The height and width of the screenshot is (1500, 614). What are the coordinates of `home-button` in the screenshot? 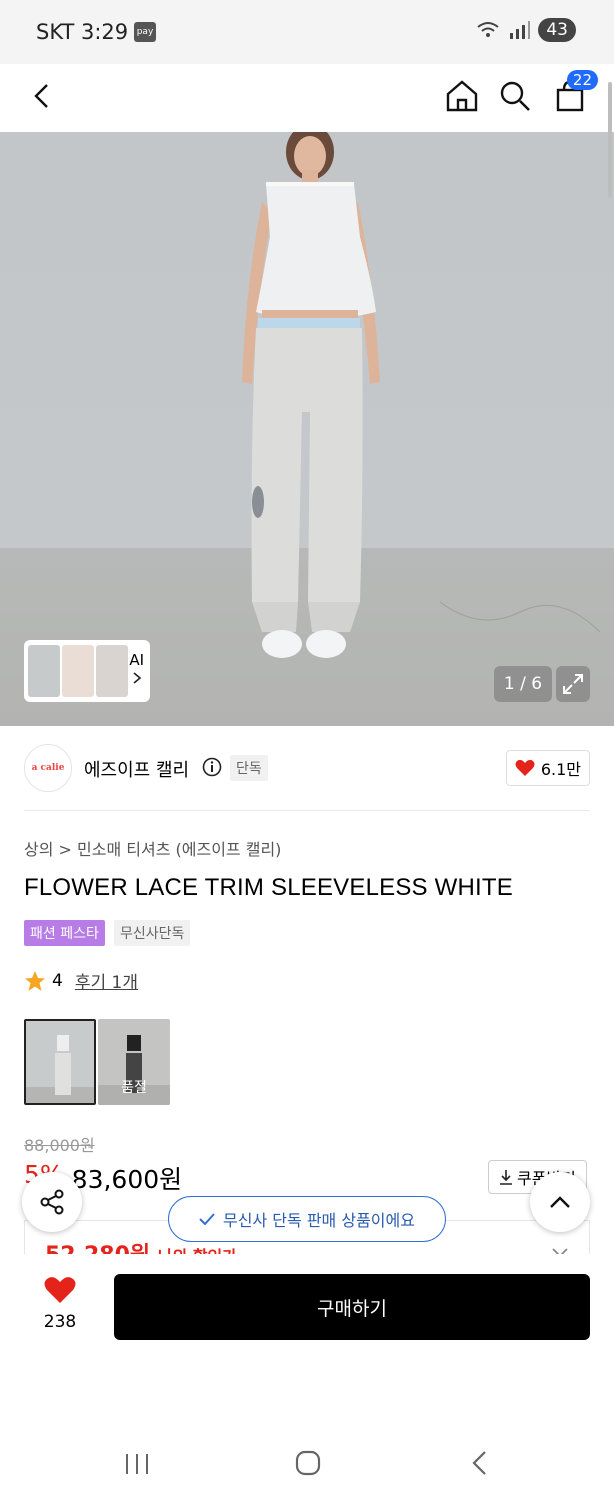 It's located at (462, 96).